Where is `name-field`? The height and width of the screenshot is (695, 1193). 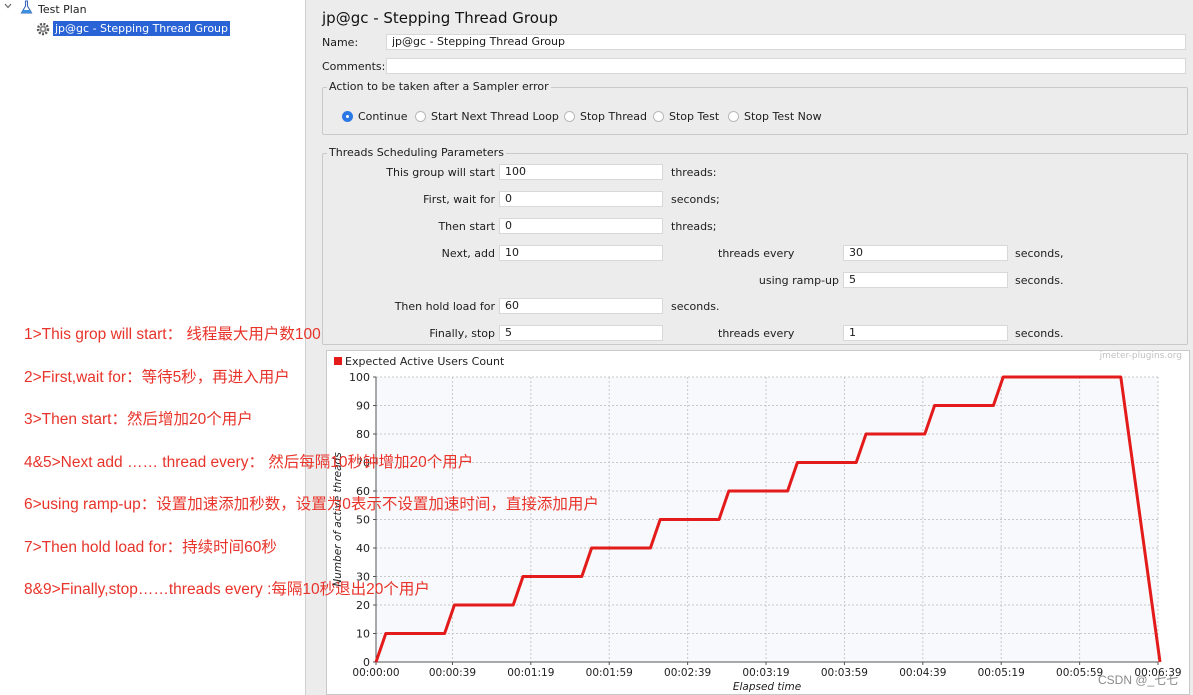 name-field is located at coordinates (786, 42).